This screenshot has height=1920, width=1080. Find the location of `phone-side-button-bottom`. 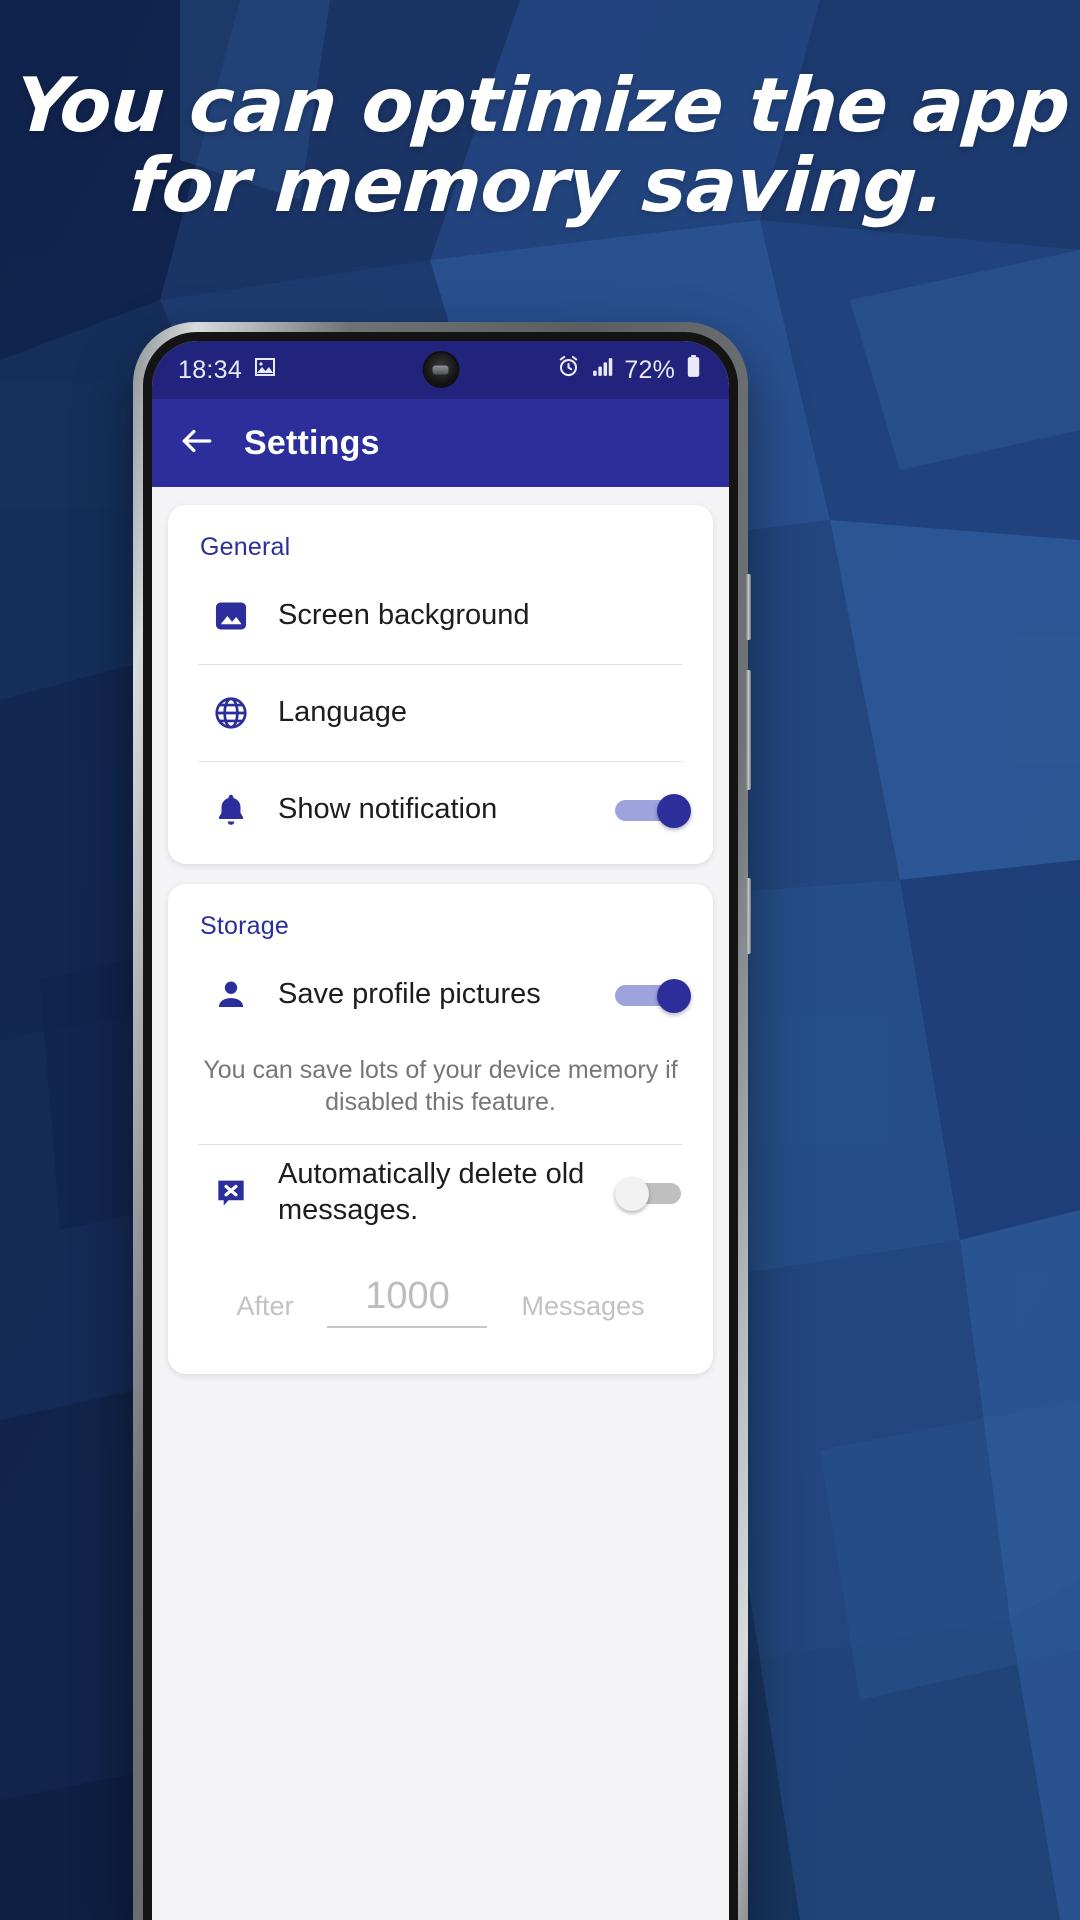

phone-side-button-bottom is located at coordinates (748, 916).